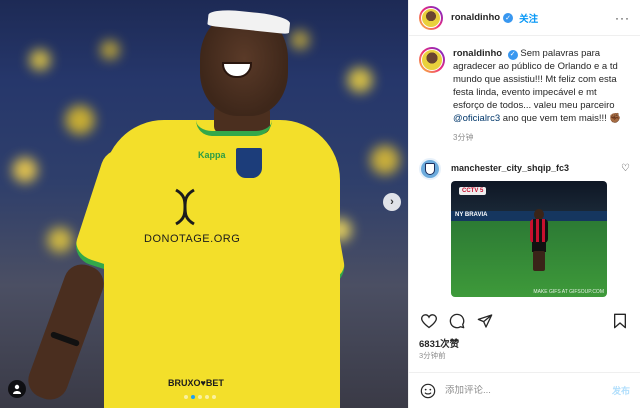  I want to click on tagged-users-button, so click(17, 389).